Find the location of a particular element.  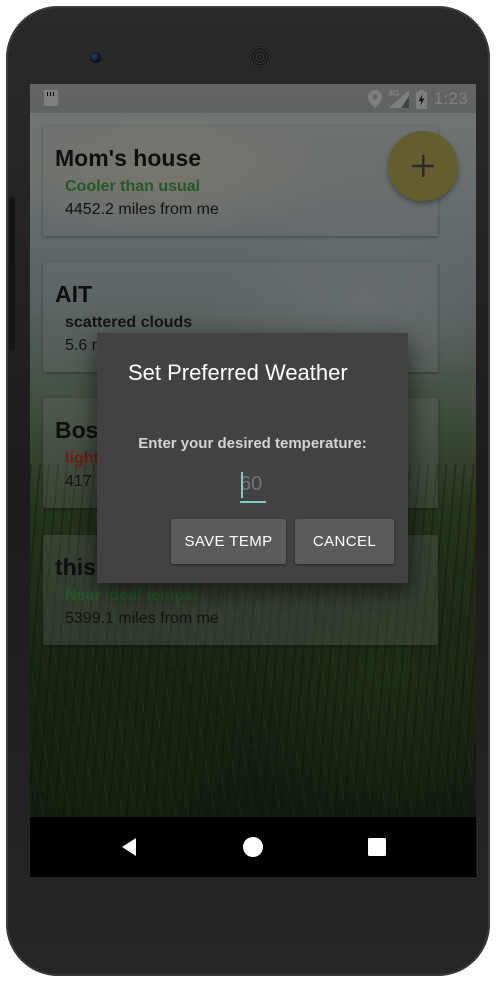

proximity-sensor is located at coordinates (422, 59).